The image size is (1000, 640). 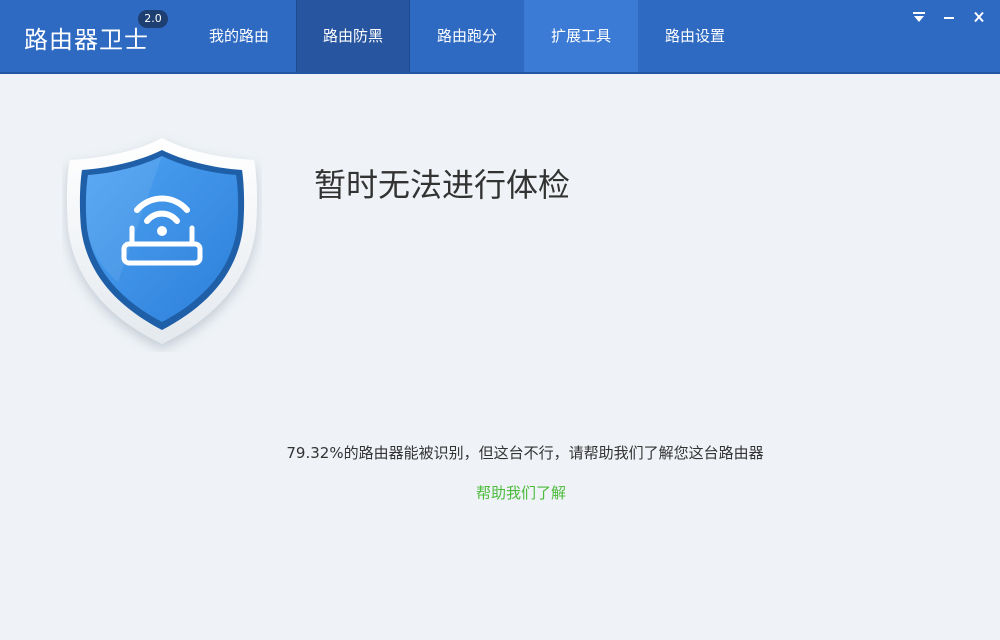 What do you see at coordinates (442, 185) in the screenshot?
I see `page-headline: 暂时无法进行体检` at bounding box center [442, 185].